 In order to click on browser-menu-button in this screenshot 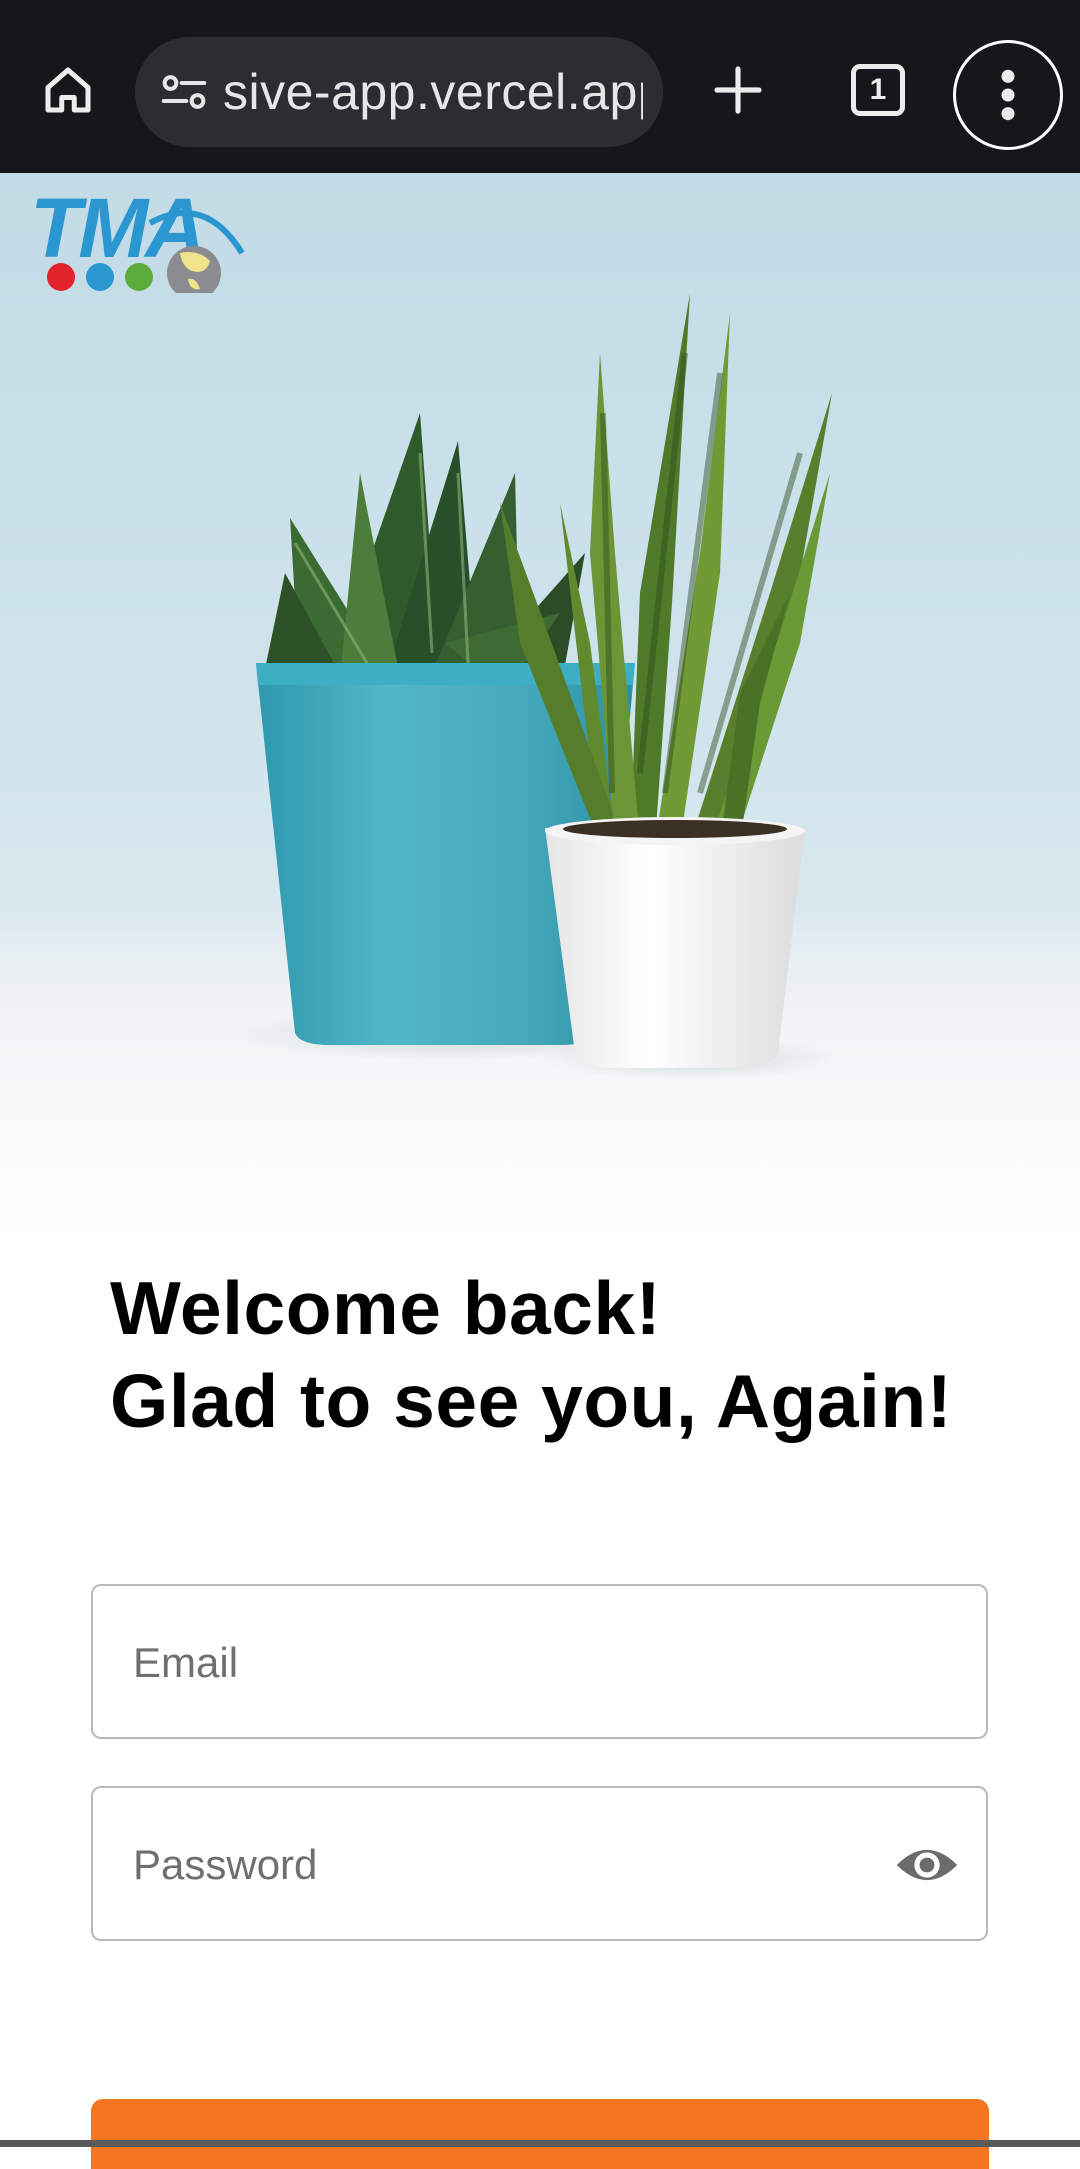, I will do `click(1008, 95)`.